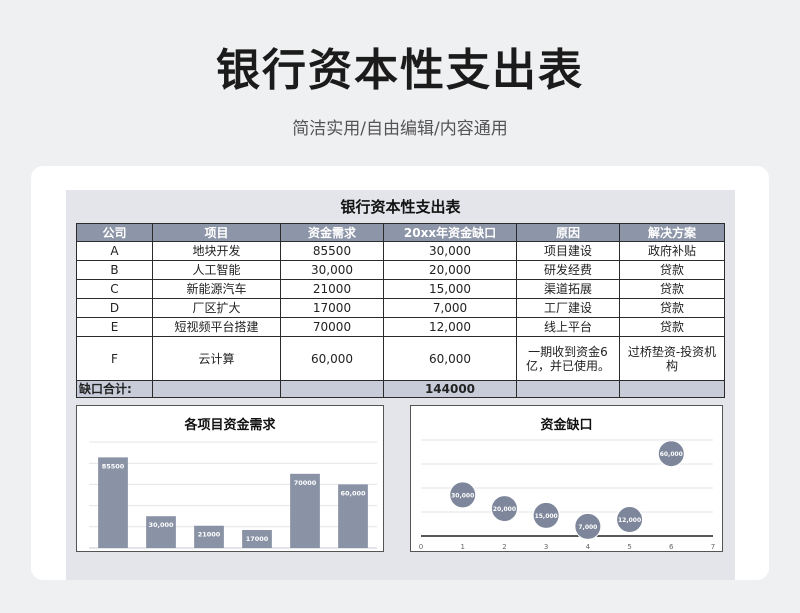 This screenshot has width=800, height=613. I want to click on cell-company: A, so click(114, 251).